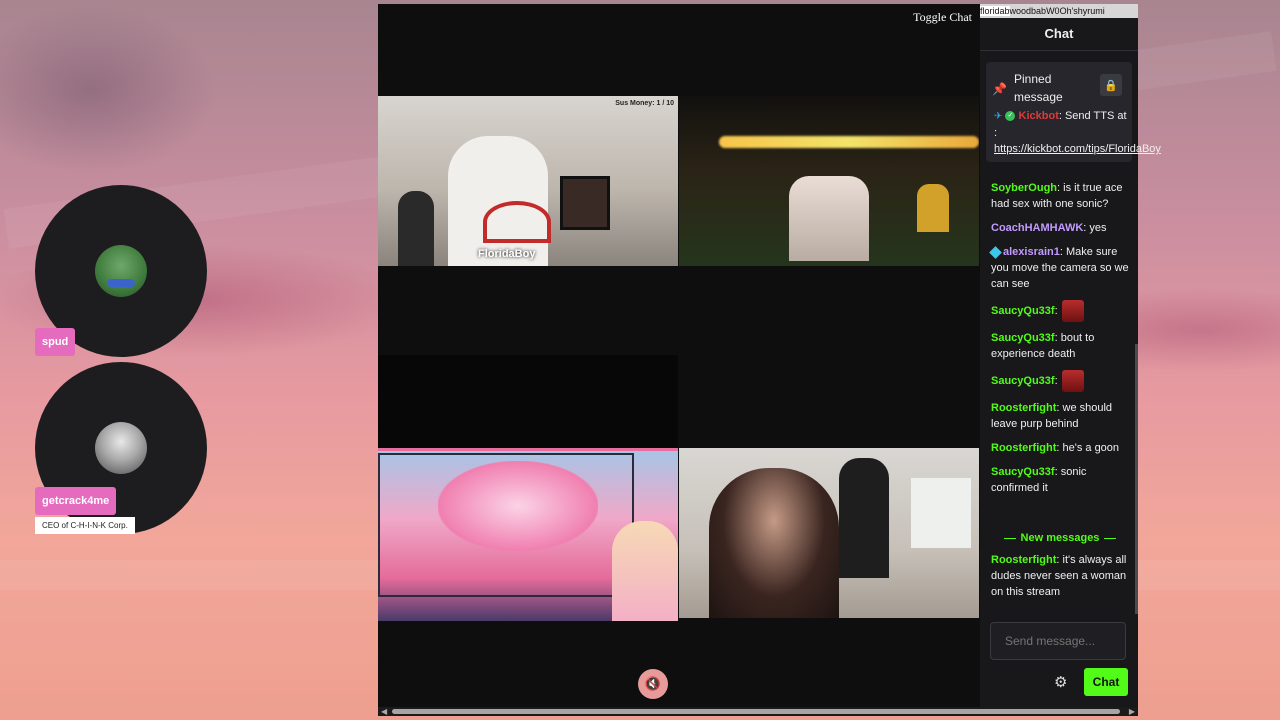 Image resolution: width=1280 pixels, height=720 pixels. What do you see at coordinates (528, 402) in the screenshot?
I see `empty-tile` at bounding box center [528, 402].